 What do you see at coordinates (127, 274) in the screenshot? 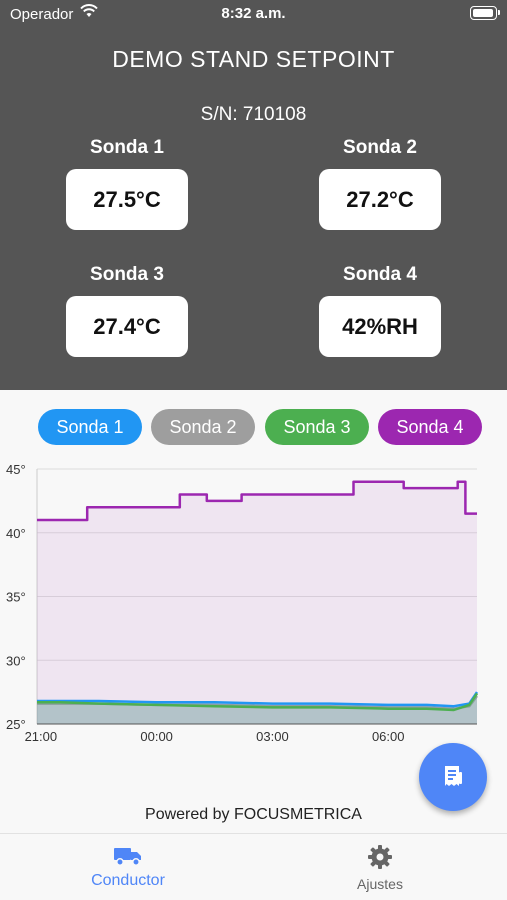
I see `probe-label: Sonda 3` at bounding box center [127, 274].